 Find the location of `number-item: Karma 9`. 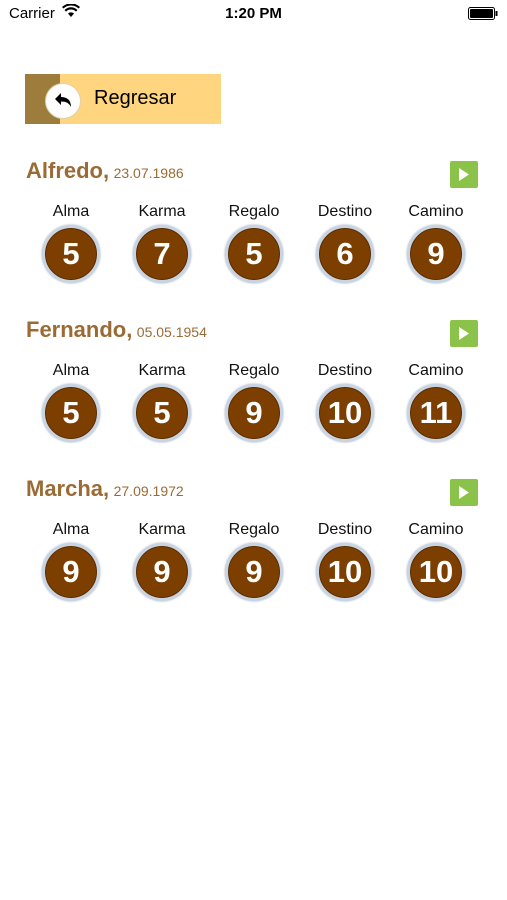

number-item: Karma 9 is located at coordinates (162, 561).